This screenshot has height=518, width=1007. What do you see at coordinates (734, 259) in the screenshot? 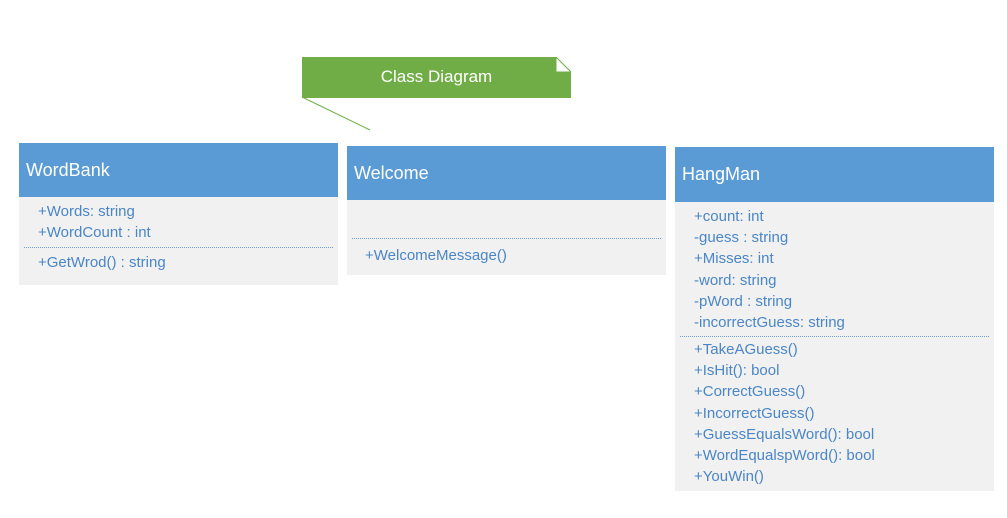
I see `attribute: +Misses: int` at bounding box center [734, 259].